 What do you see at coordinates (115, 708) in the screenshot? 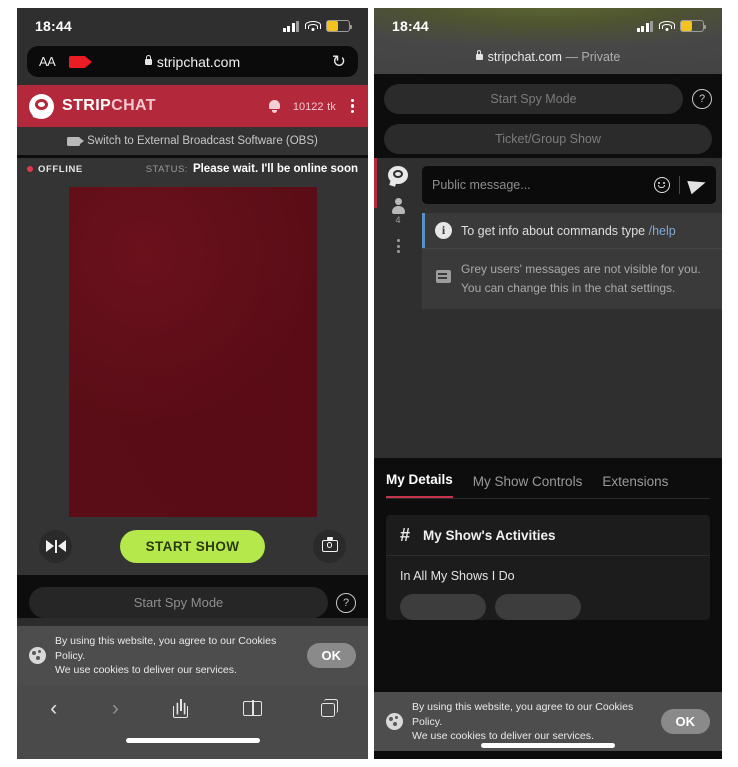
I see `chevron-right-icon: ›` at bounding box center [115, 708].